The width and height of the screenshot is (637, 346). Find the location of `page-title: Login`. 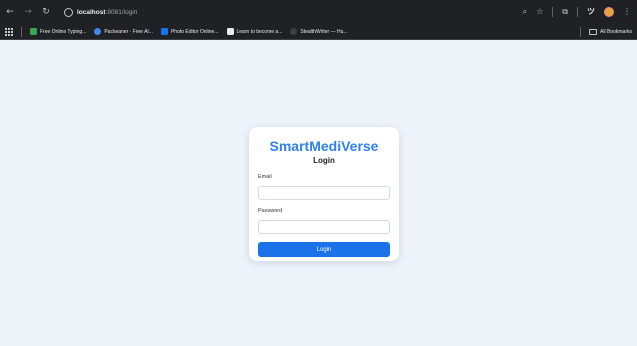

page-title: Login is located at coordinates (324, 160).